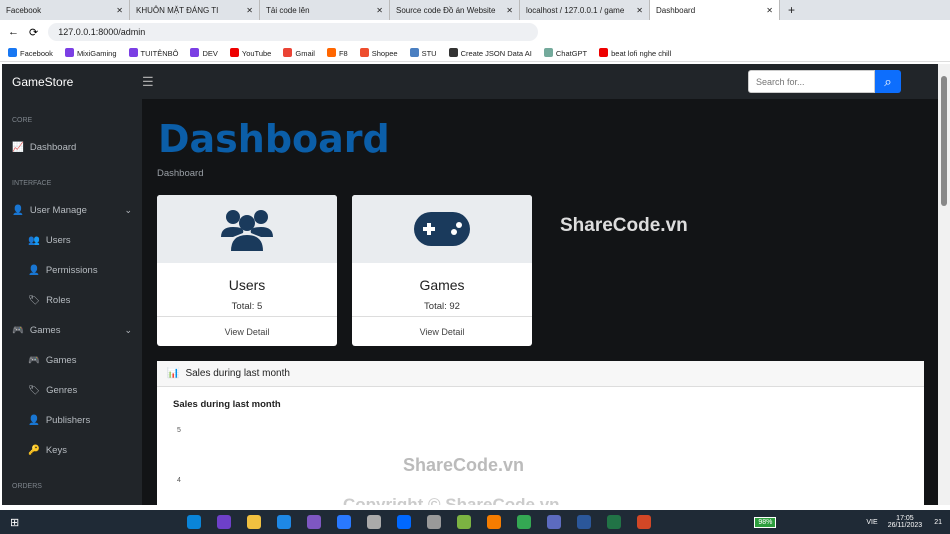 Image resolution: width=950 pixels, height=534 pixels. I want to click on xampp-icon, so click(494, 522).